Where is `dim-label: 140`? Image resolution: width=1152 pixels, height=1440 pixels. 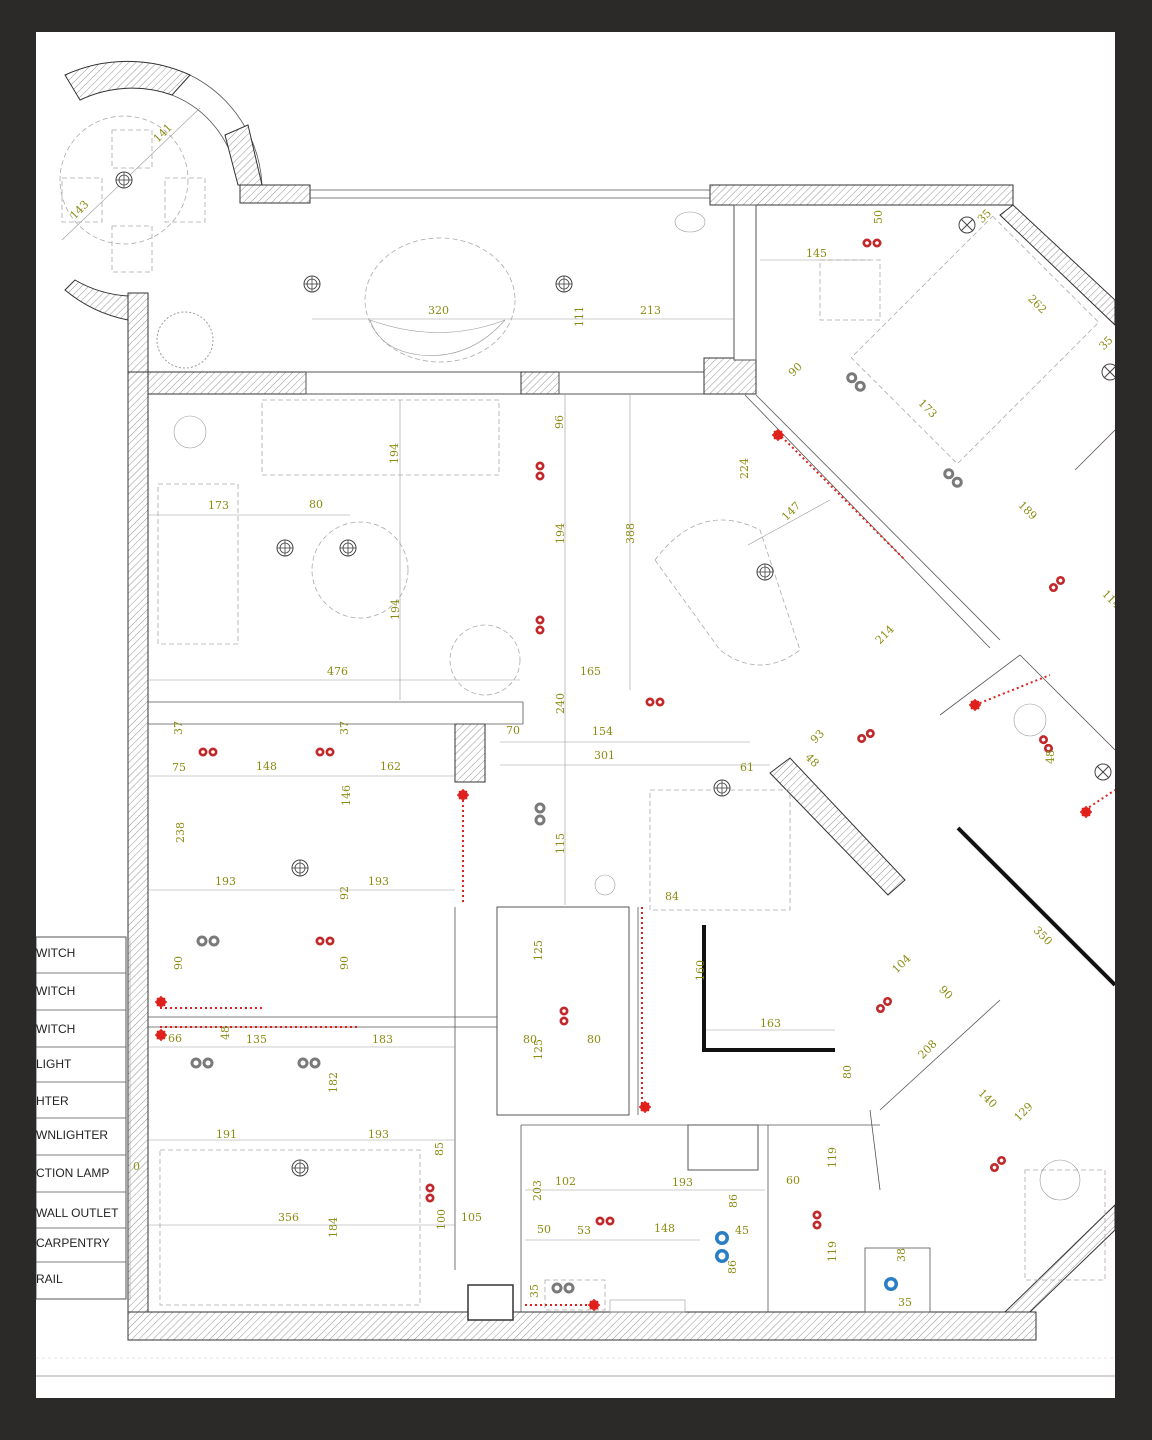
dim-label: 140 is located at coordinates (988, 1099).